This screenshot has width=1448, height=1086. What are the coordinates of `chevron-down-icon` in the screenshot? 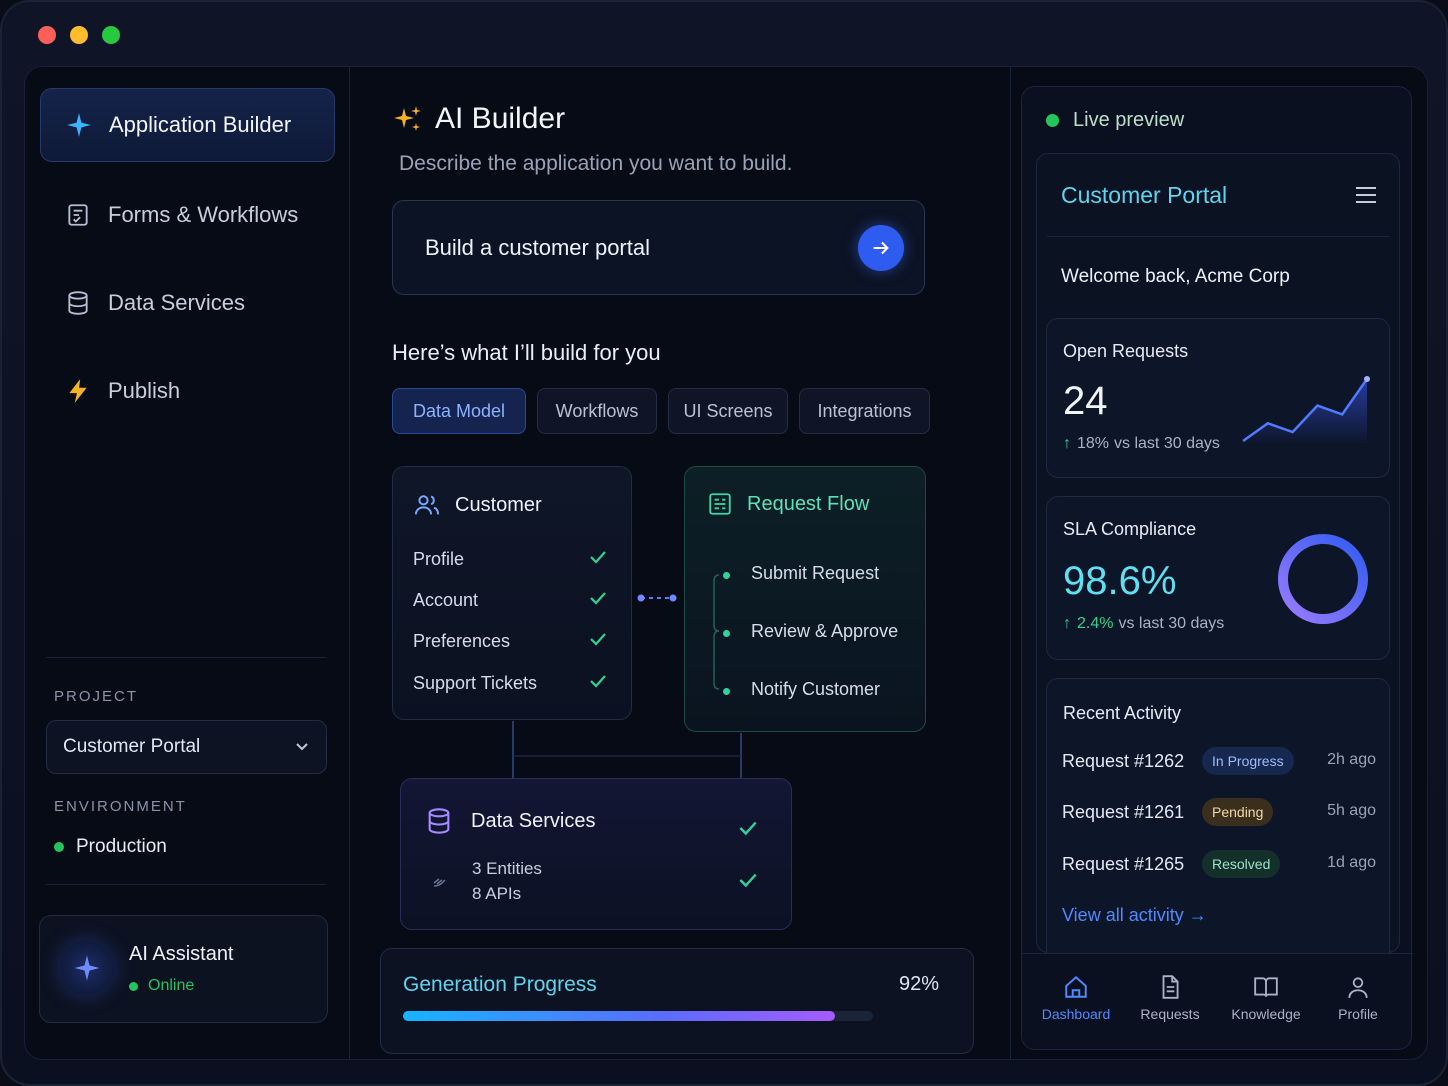 It's located at (302, 750).